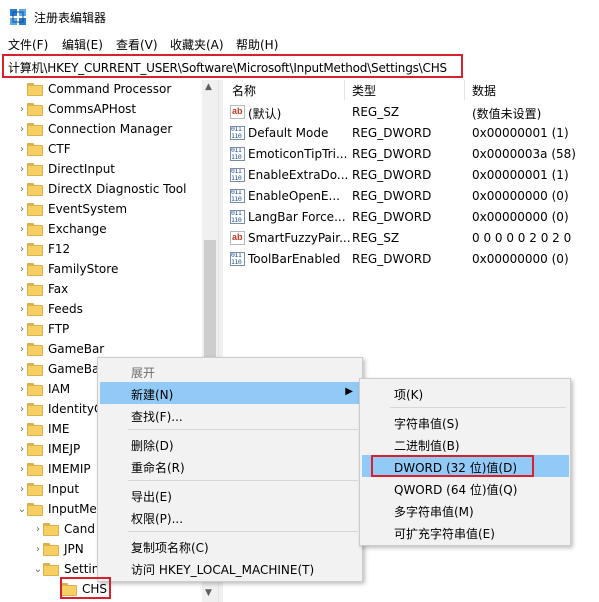  What do you see at coordinates (109, 150) in the screenshot?
I see `tree-item: › CTF` at bounding box center [109, 150].